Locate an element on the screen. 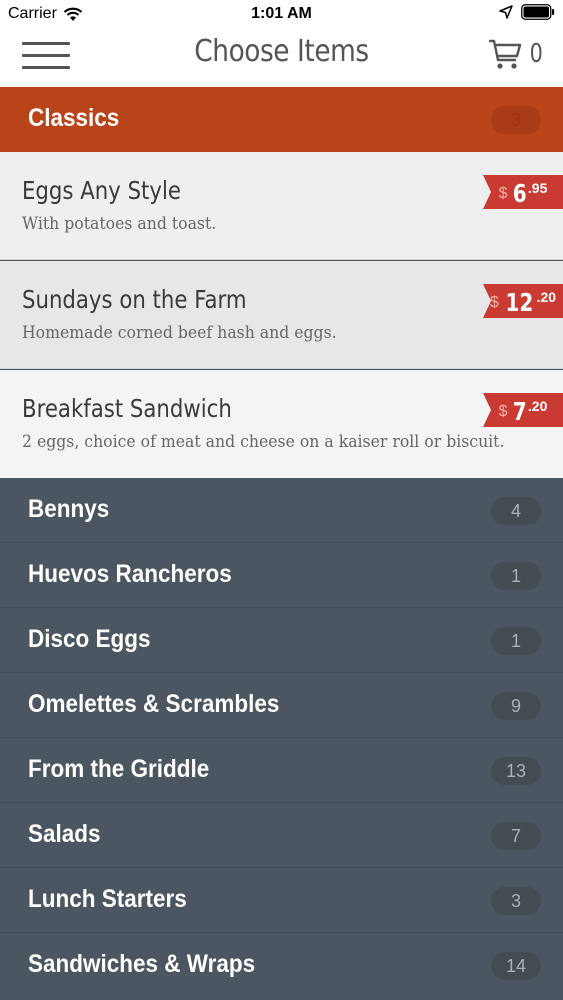  category-row-from-the-griddle: From the Griddle 13 is located at coordinates (281, 770).